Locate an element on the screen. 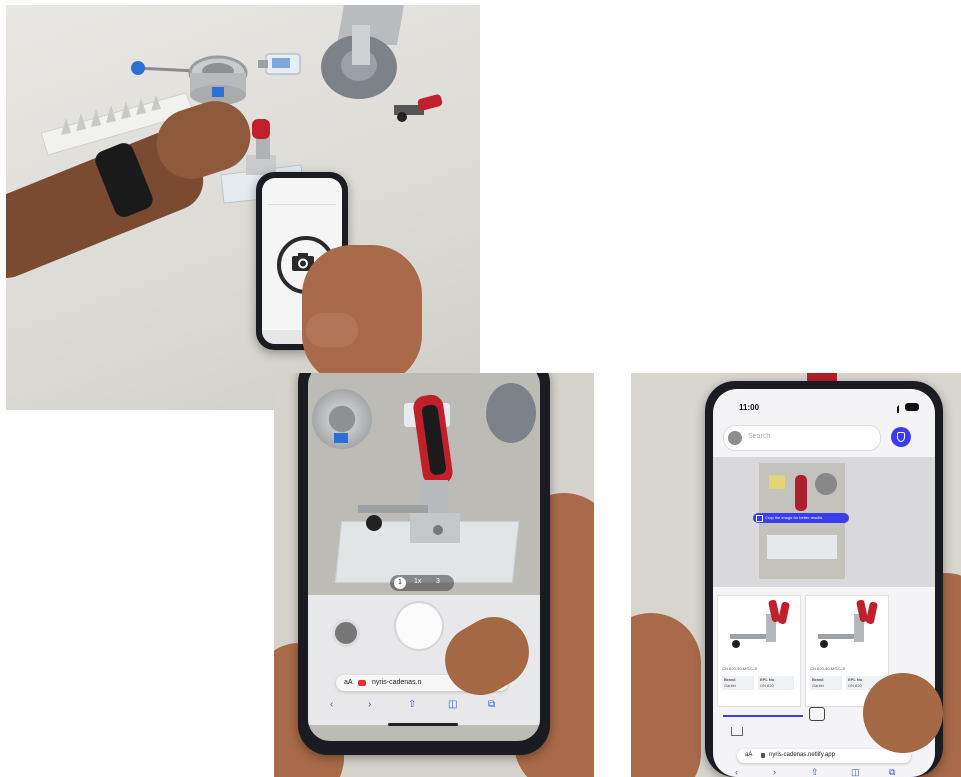  sensor-box is located at coordinates (279, 64).